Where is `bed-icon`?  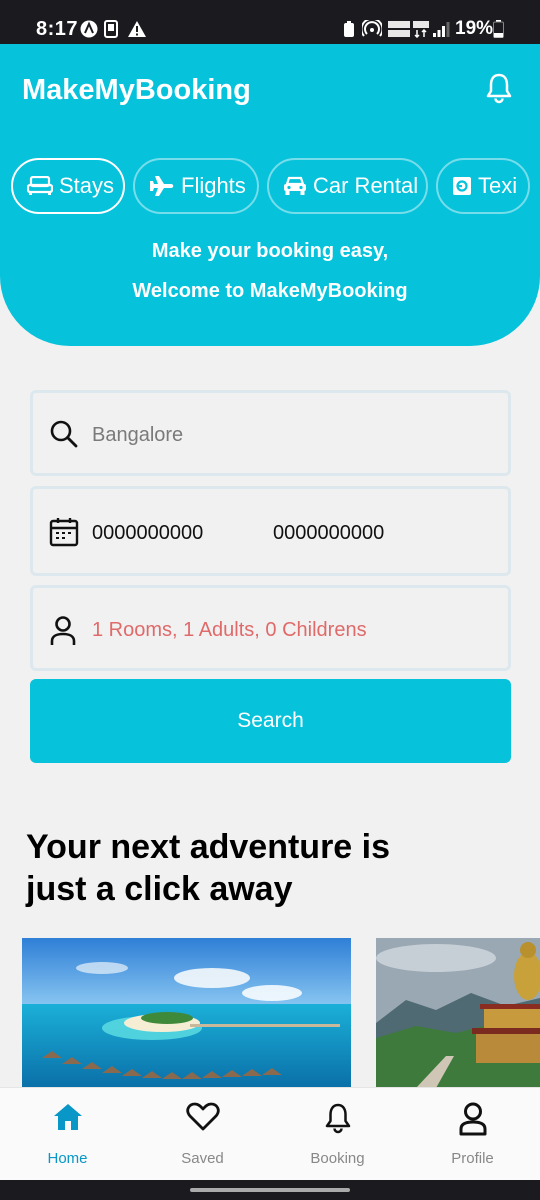 bed-icon is located at coordinates (40, 185).